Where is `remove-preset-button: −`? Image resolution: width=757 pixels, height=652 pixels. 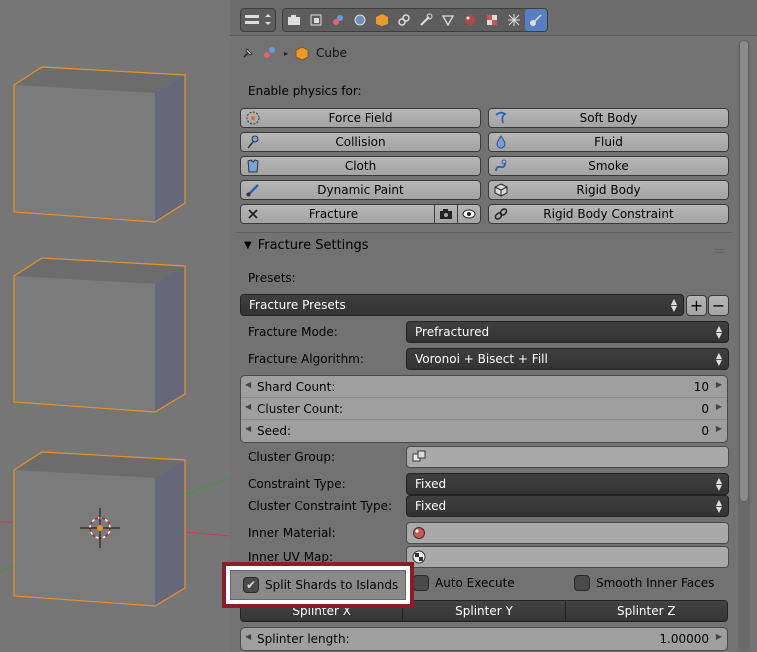
remove-preset-button: − is located at coordinates (718, 305).